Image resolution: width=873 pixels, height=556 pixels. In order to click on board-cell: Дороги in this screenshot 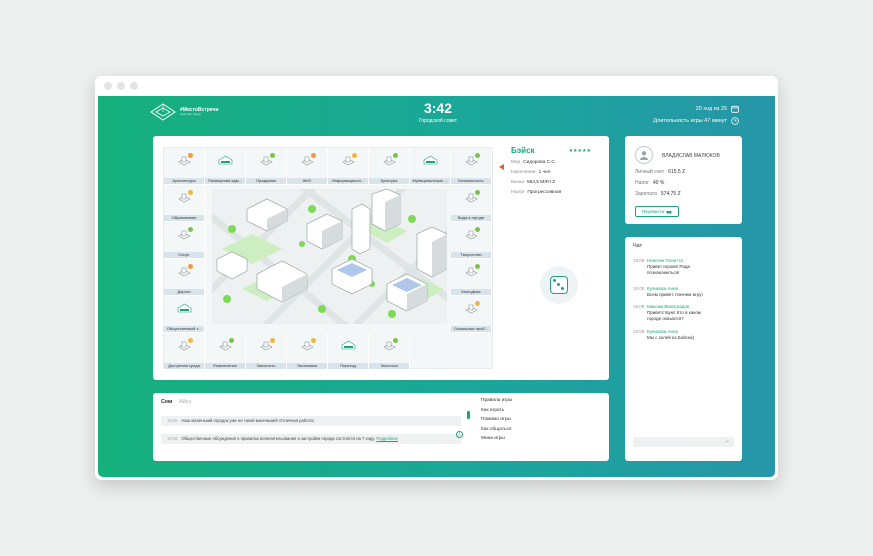, I will do `click(184, 277)`.